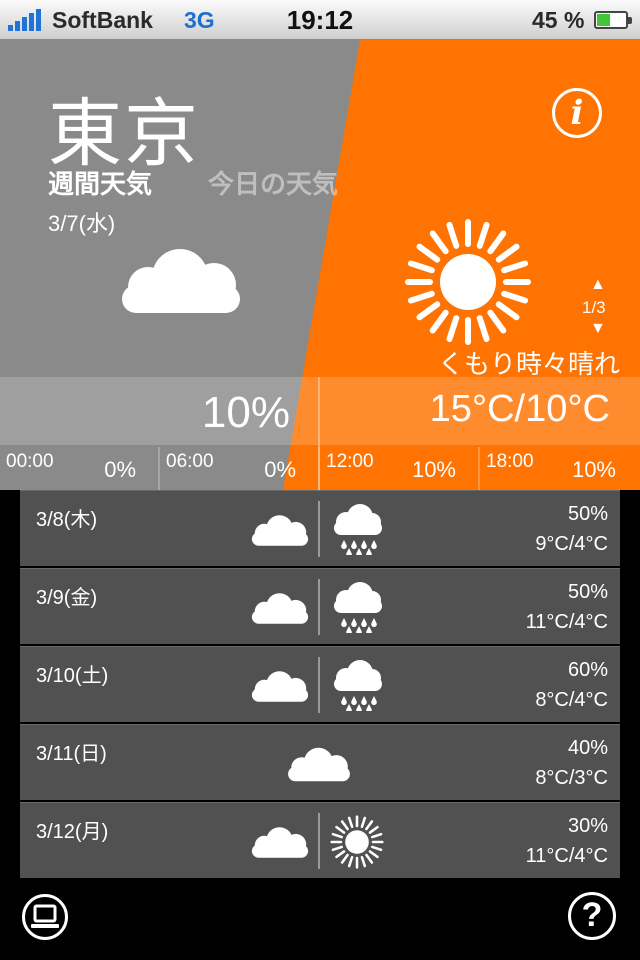 Image resolution: width=640 pixels, height=960 pixels. Describe the element at coordinates (594, 307) in the screenshot. I see `page-indicator: 1/3` at that location.